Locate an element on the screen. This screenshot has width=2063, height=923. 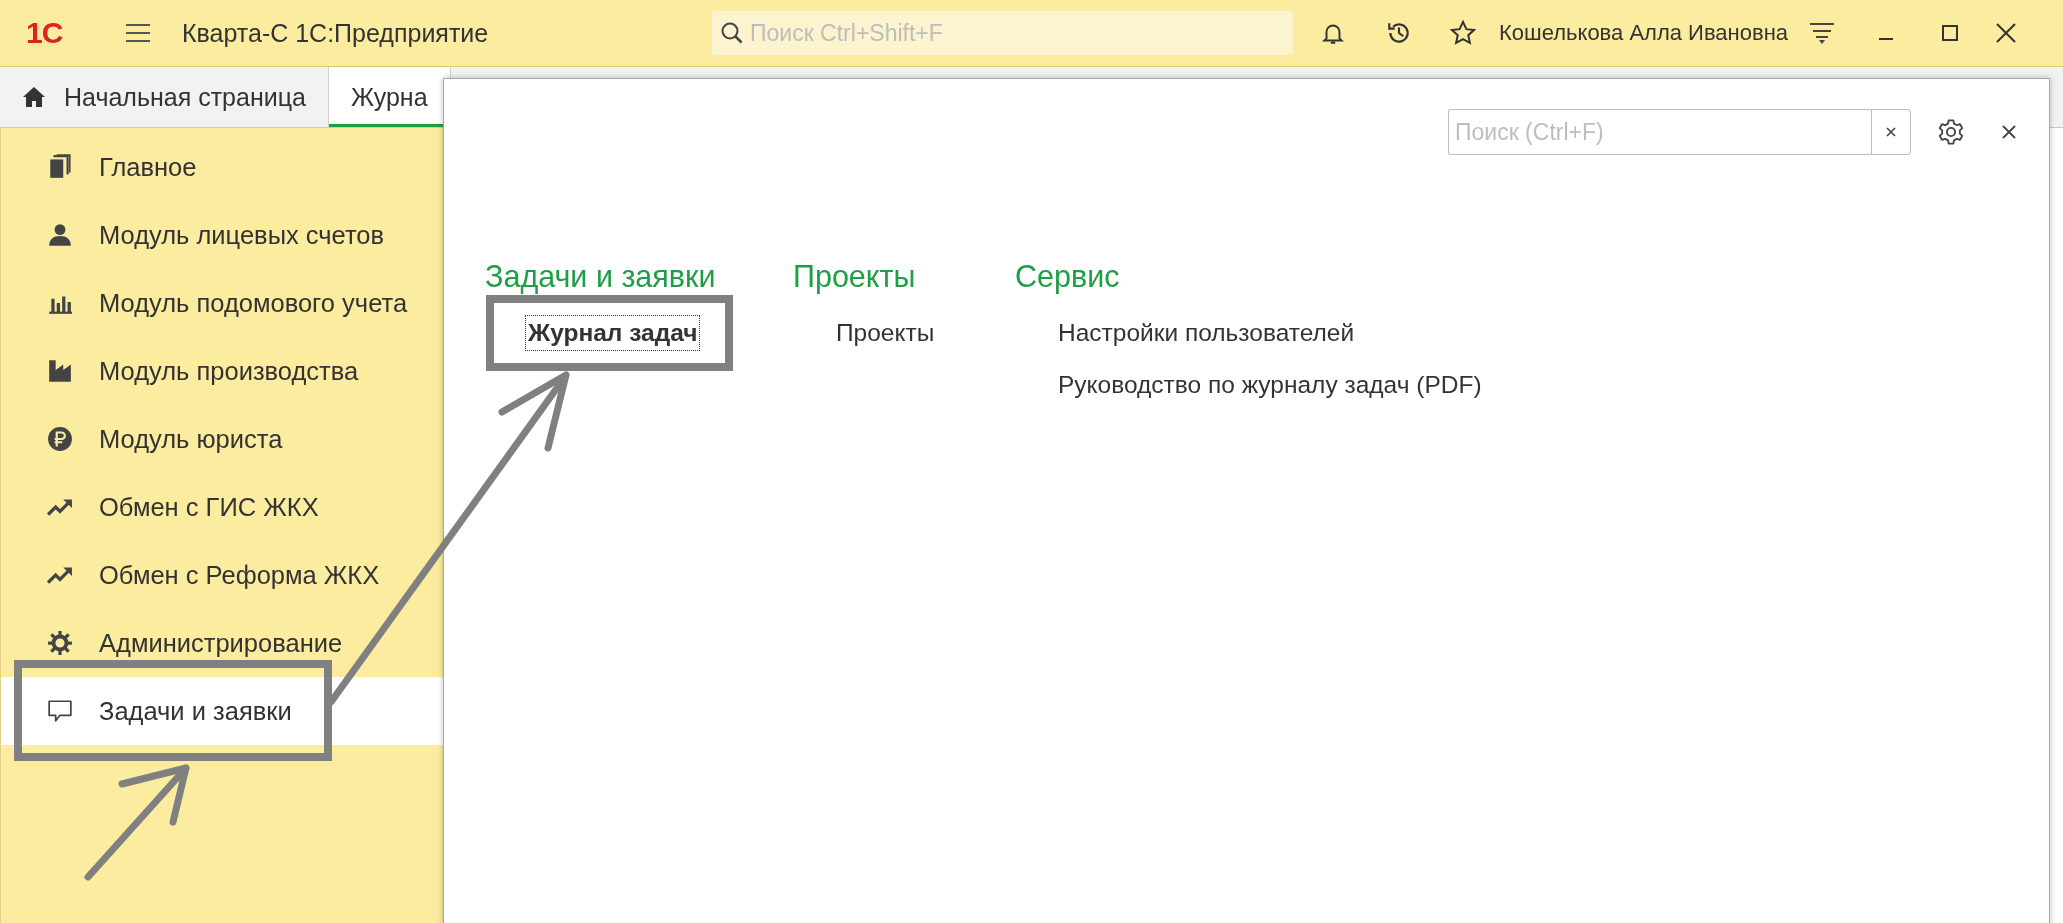
sidebar-item: Модуль производства is located at coordinates (222, 371).